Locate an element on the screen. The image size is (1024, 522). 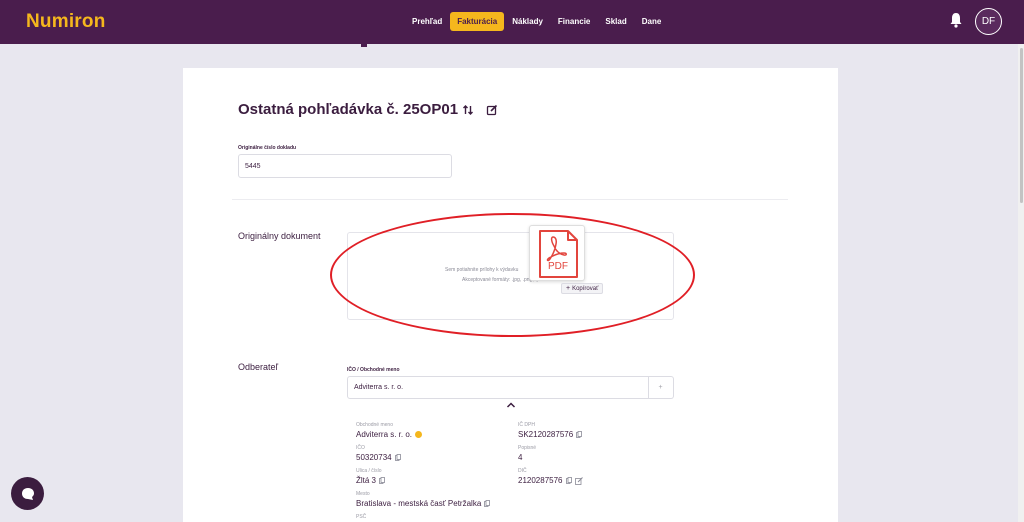
dropzone-instruction: Sem potiahnite prílohy k výdavku is located at coordinates (482, 270).